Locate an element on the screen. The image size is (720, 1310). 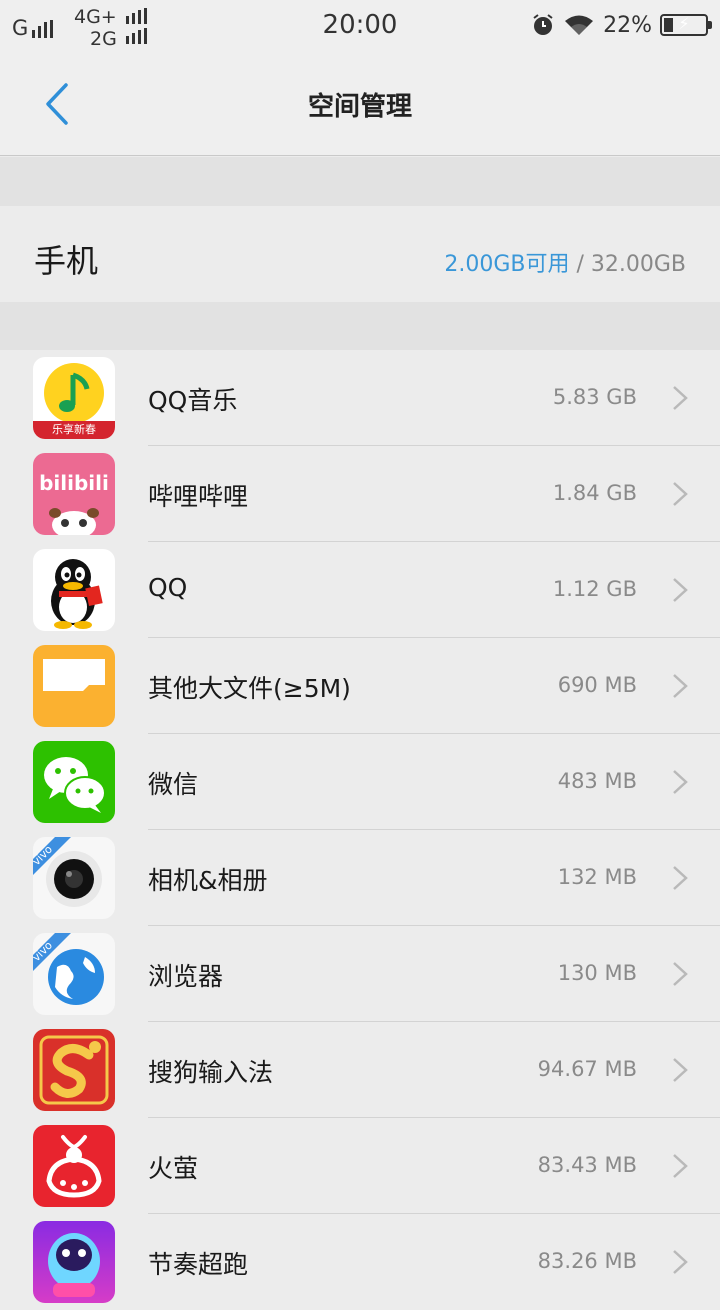
wechat-icon is located at coordinates (74, 782).